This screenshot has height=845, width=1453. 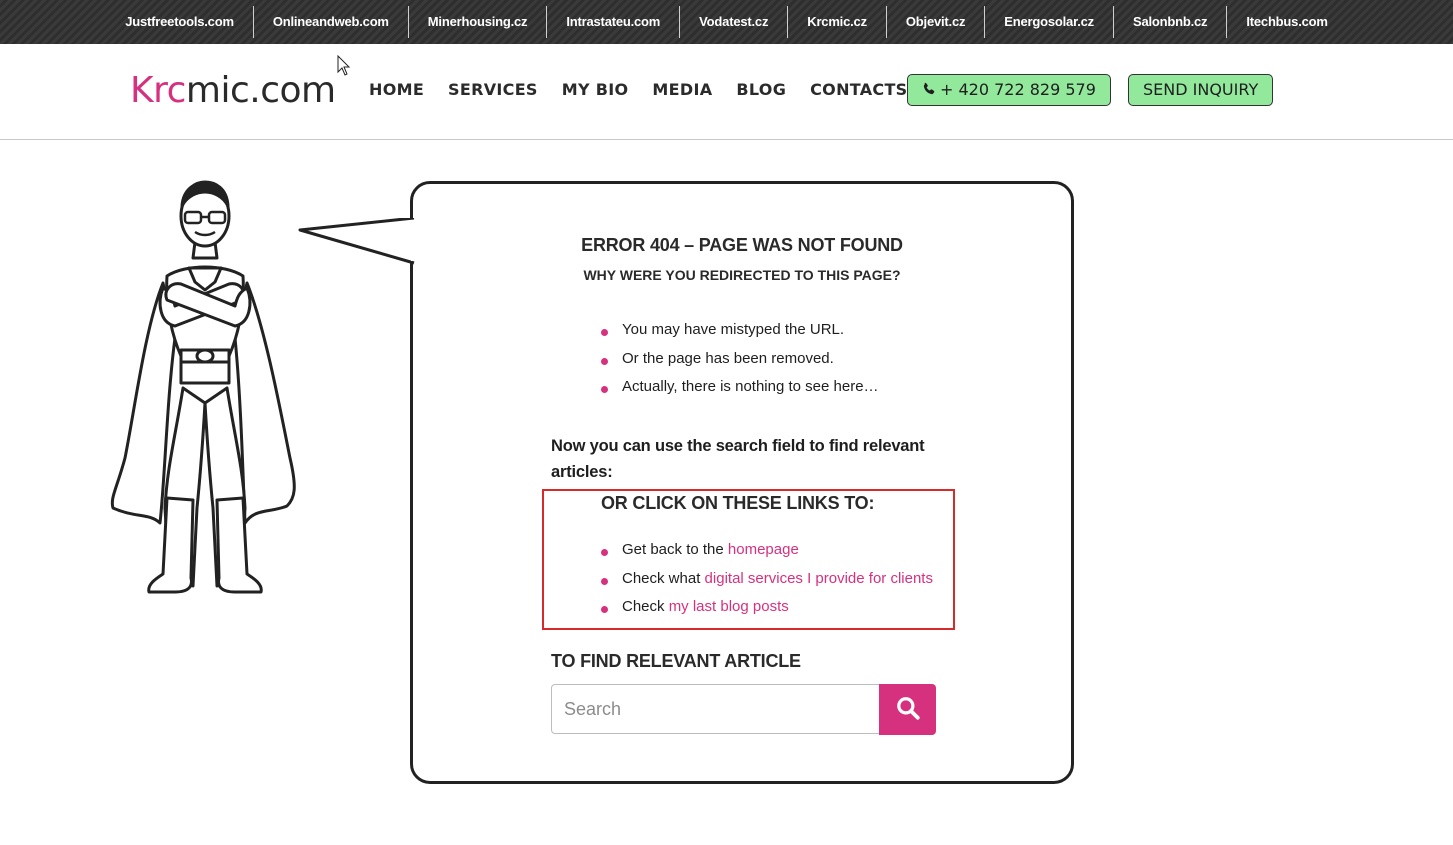 I want to click on phone-button: + 420 722 829 579, so click(x=1009, y=90).